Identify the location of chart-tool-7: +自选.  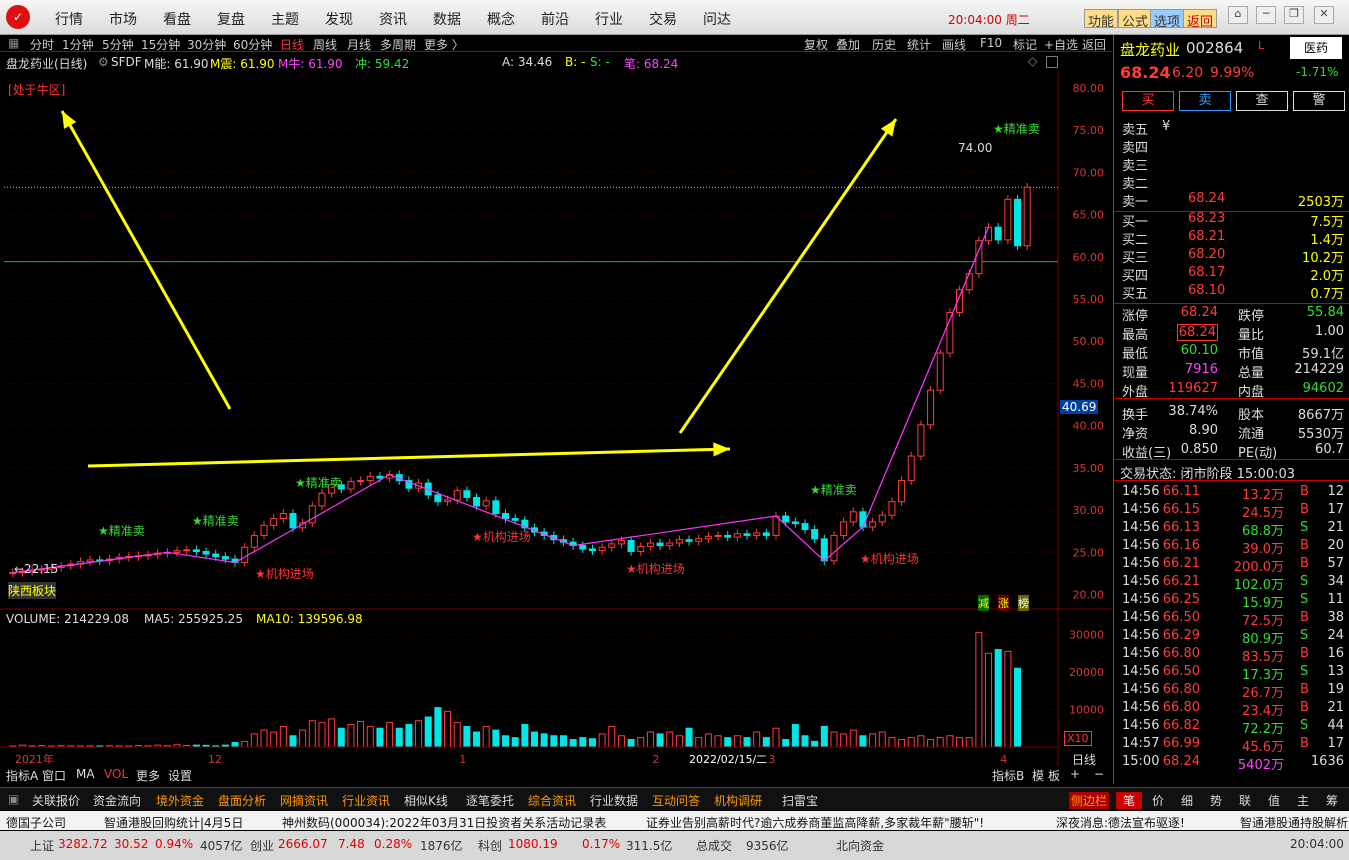
(1061, 44).